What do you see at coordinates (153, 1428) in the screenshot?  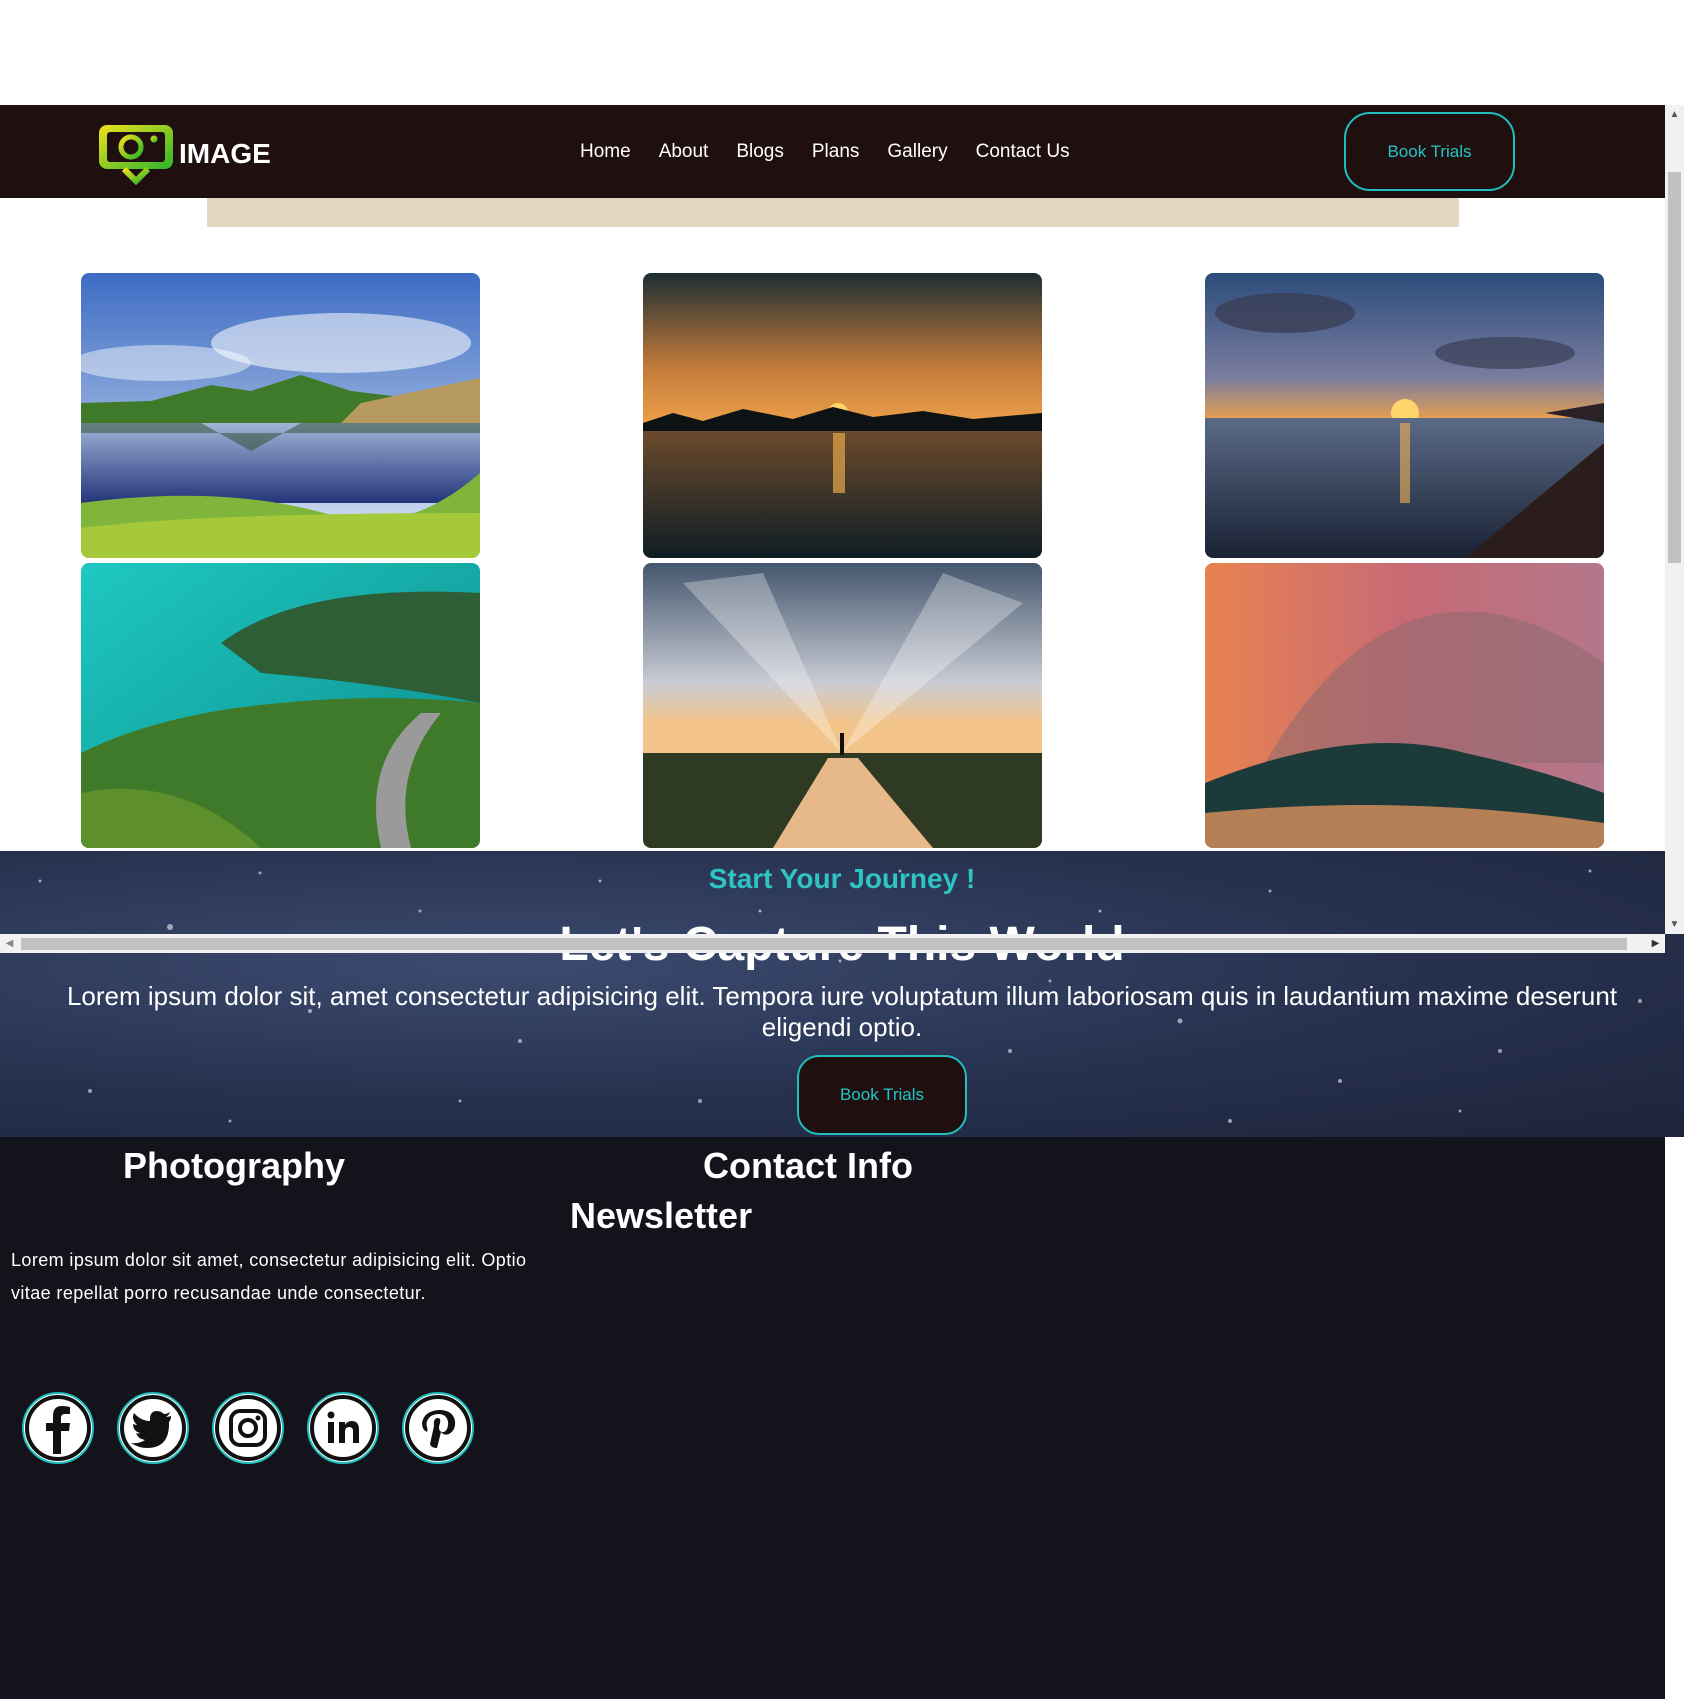 I see `twitter-icon` at bounding box center [153, 1428].